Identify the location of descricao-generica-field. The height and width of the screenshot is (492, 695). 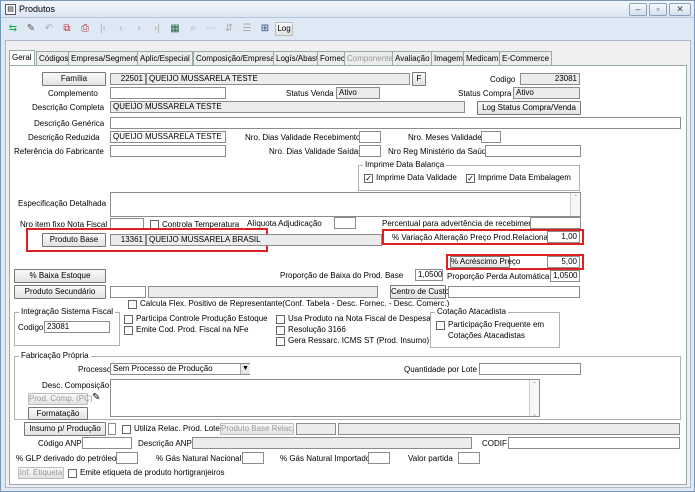
(395, 123).